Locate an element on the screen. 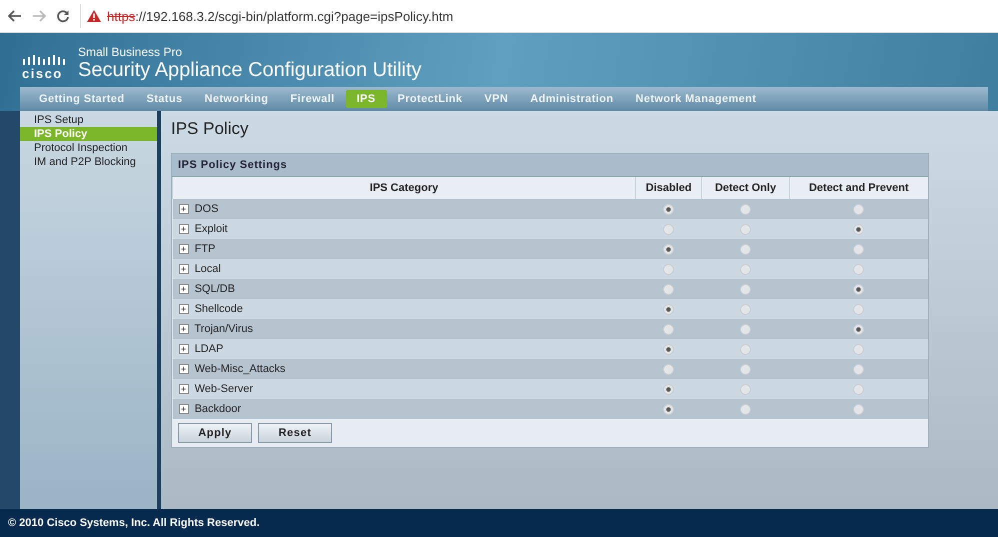  panel-title: IPS Policy Settings is located at coordinates (550, 165).